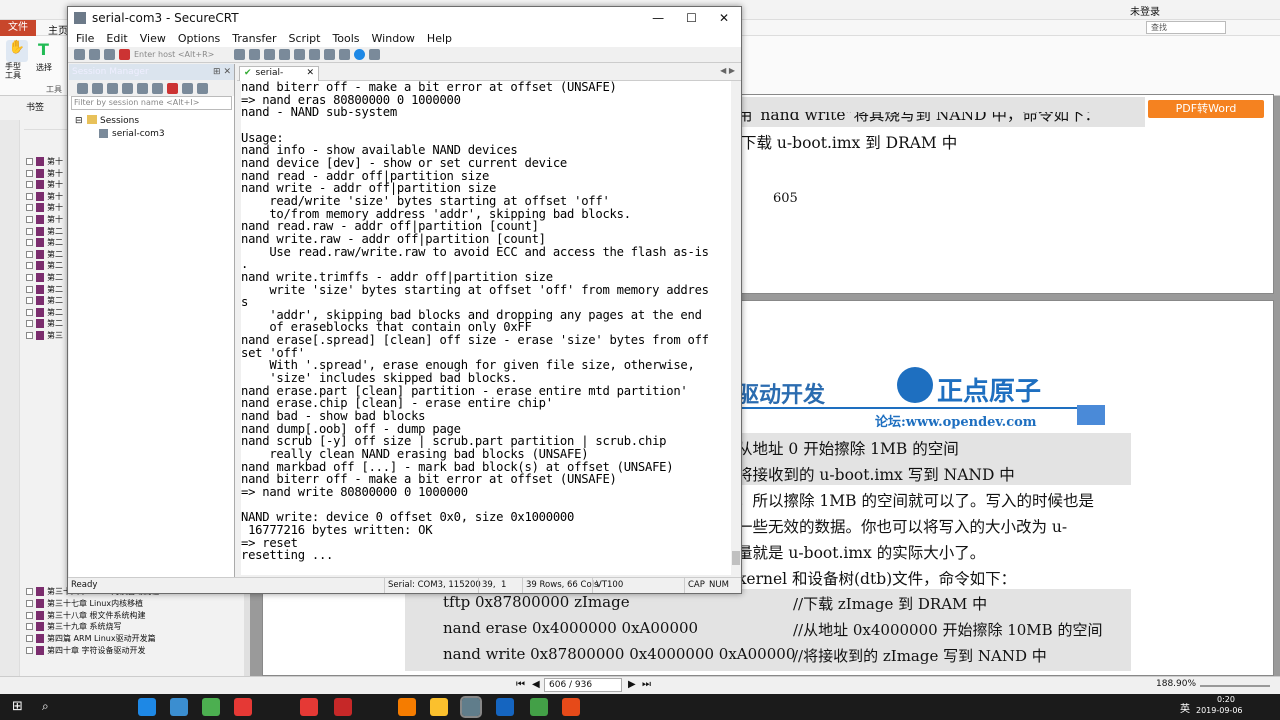  Describe the element at coordinates (45, 706) in the screenshot. I see `search-icon: ⌕` at that location.